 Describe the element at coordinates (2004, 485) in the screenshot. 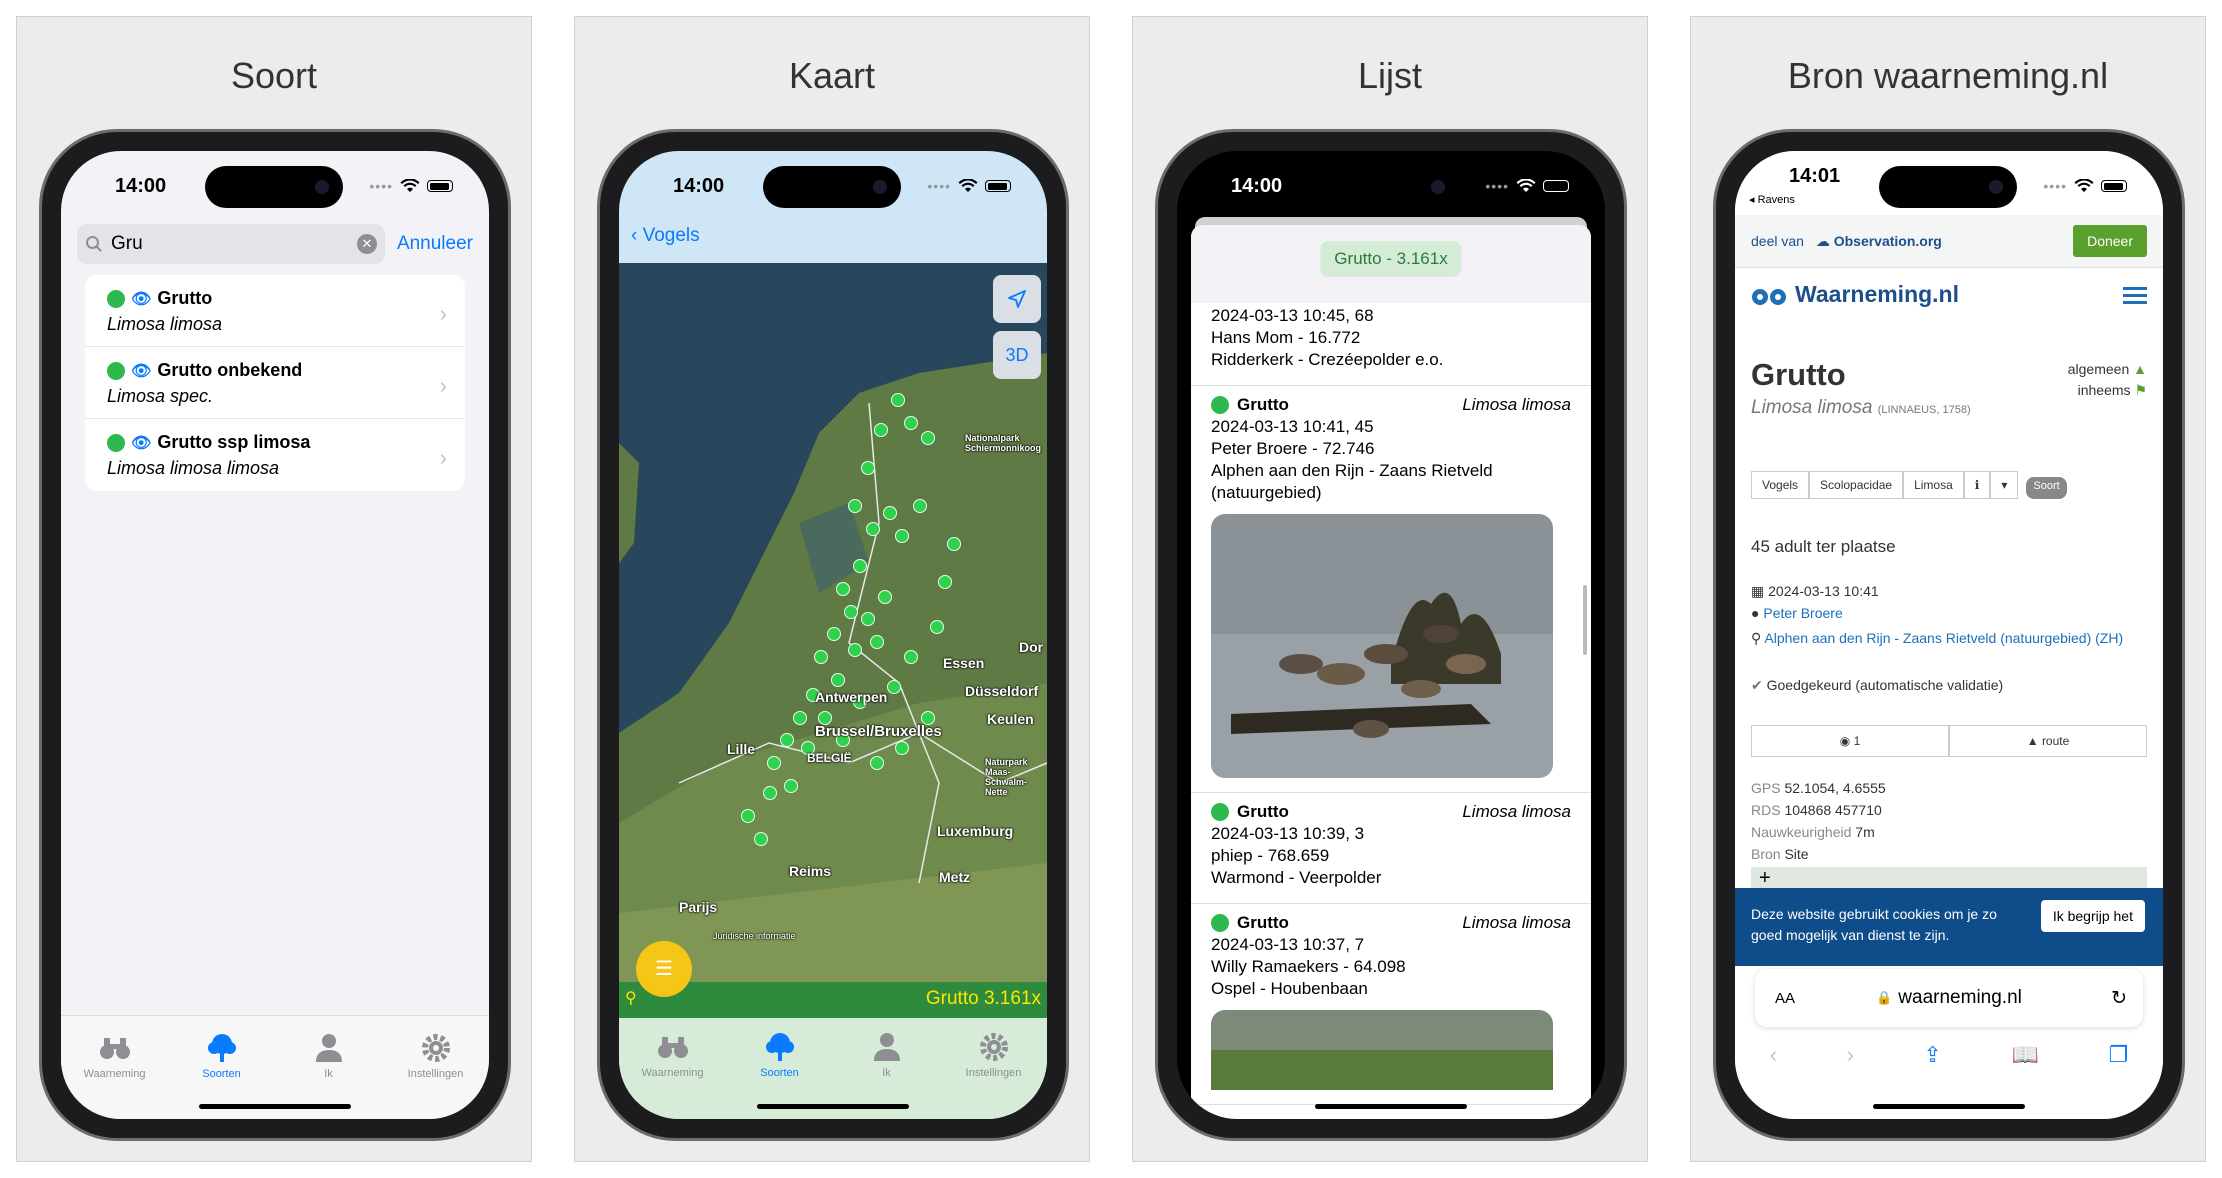

I see `dropdown-icon: ▾` at that location.